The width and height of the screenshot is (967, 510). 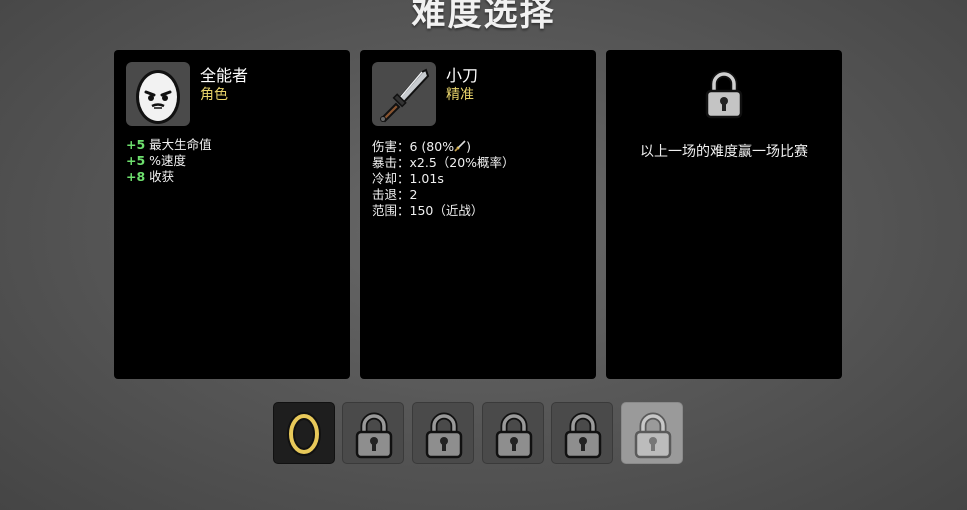 What do you see at coordinates (421, 146) in the screenshot?
I see `damage-row: 伤害：6 (80%)` at bounding box center [421, 146].